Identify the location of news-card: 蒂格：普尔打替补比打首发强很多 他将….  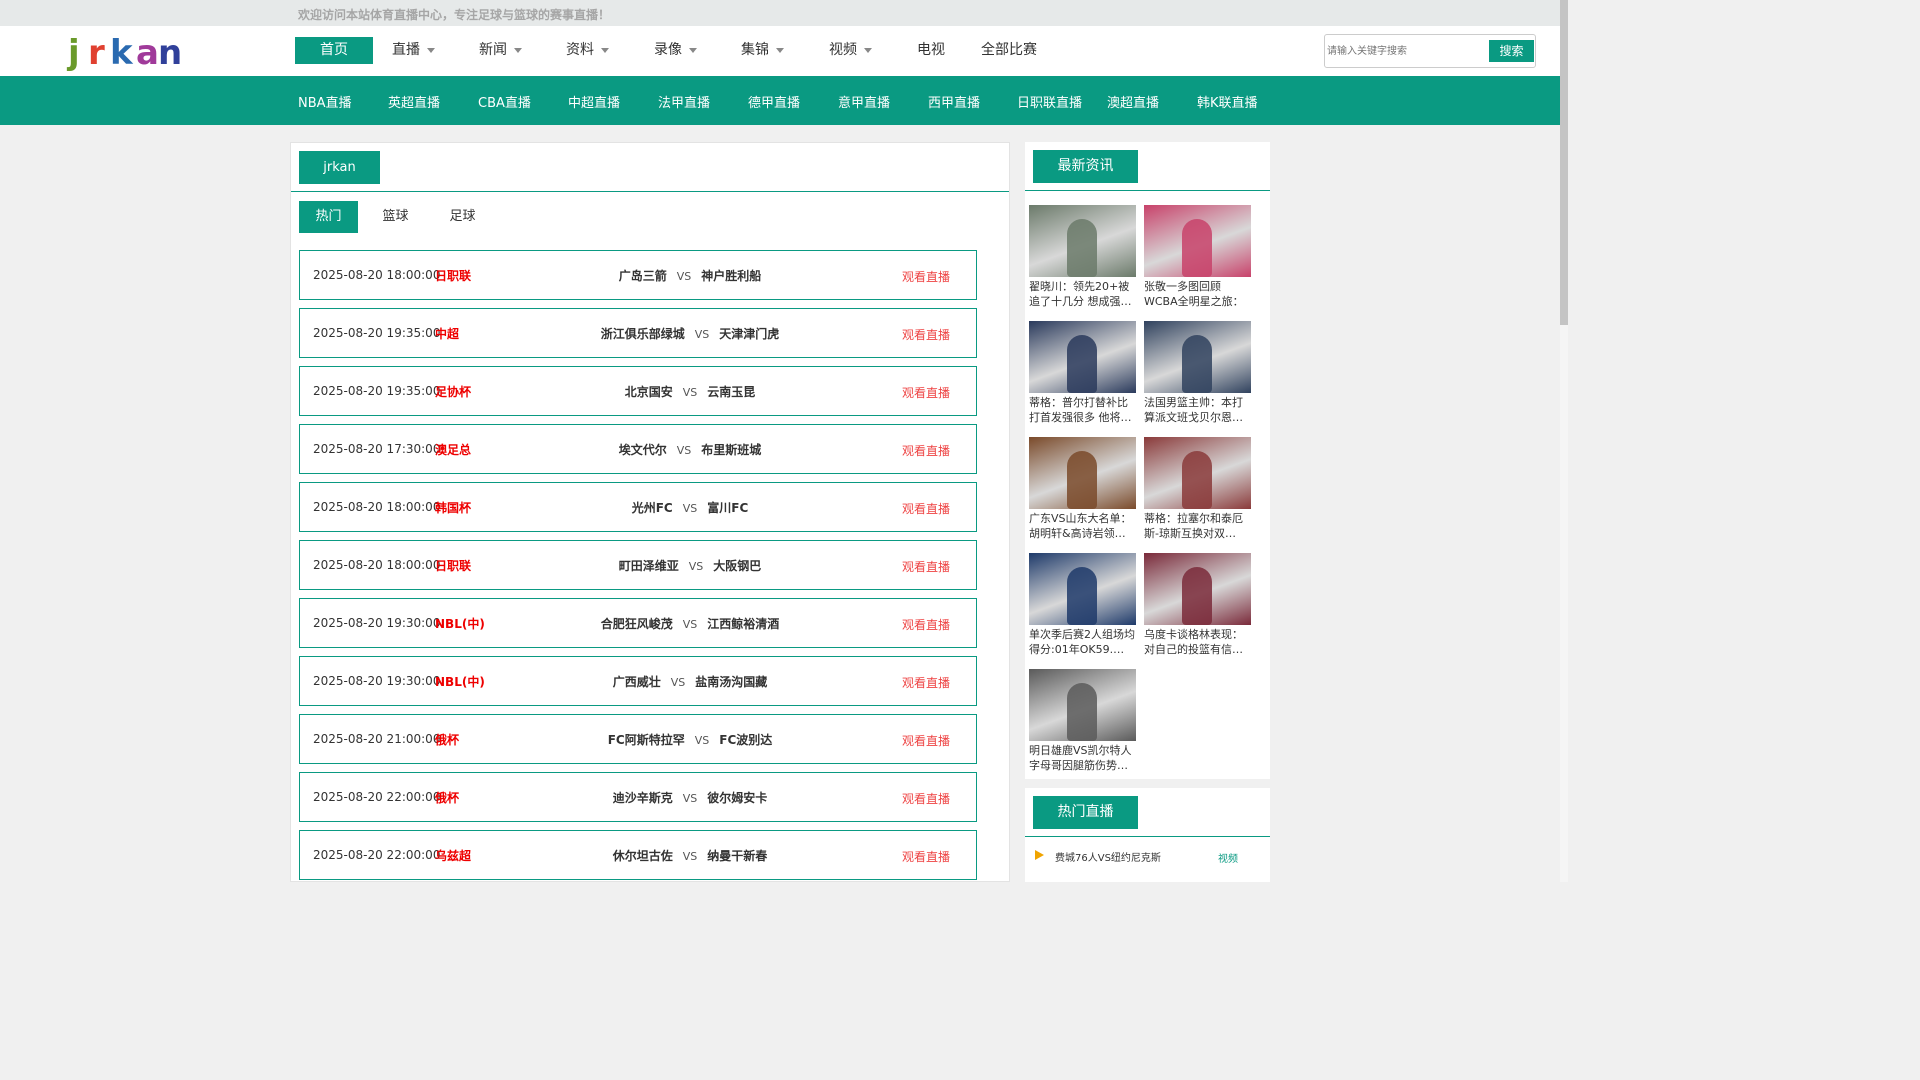
(1082, 373).